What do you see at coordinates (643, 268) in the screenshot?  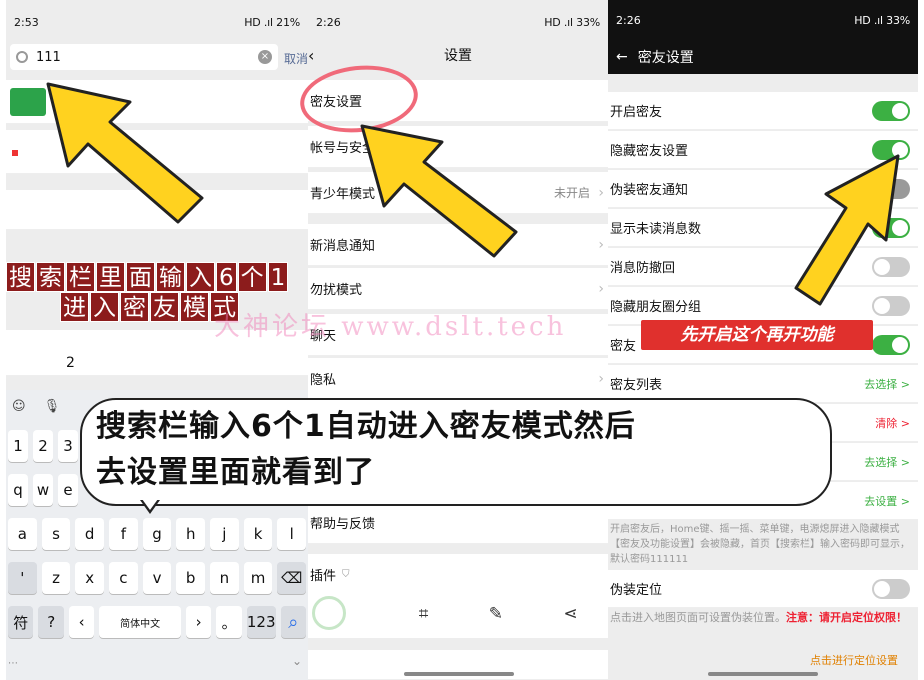 I see `row-label: 消息防撤回` at bounding box center [643, 268].